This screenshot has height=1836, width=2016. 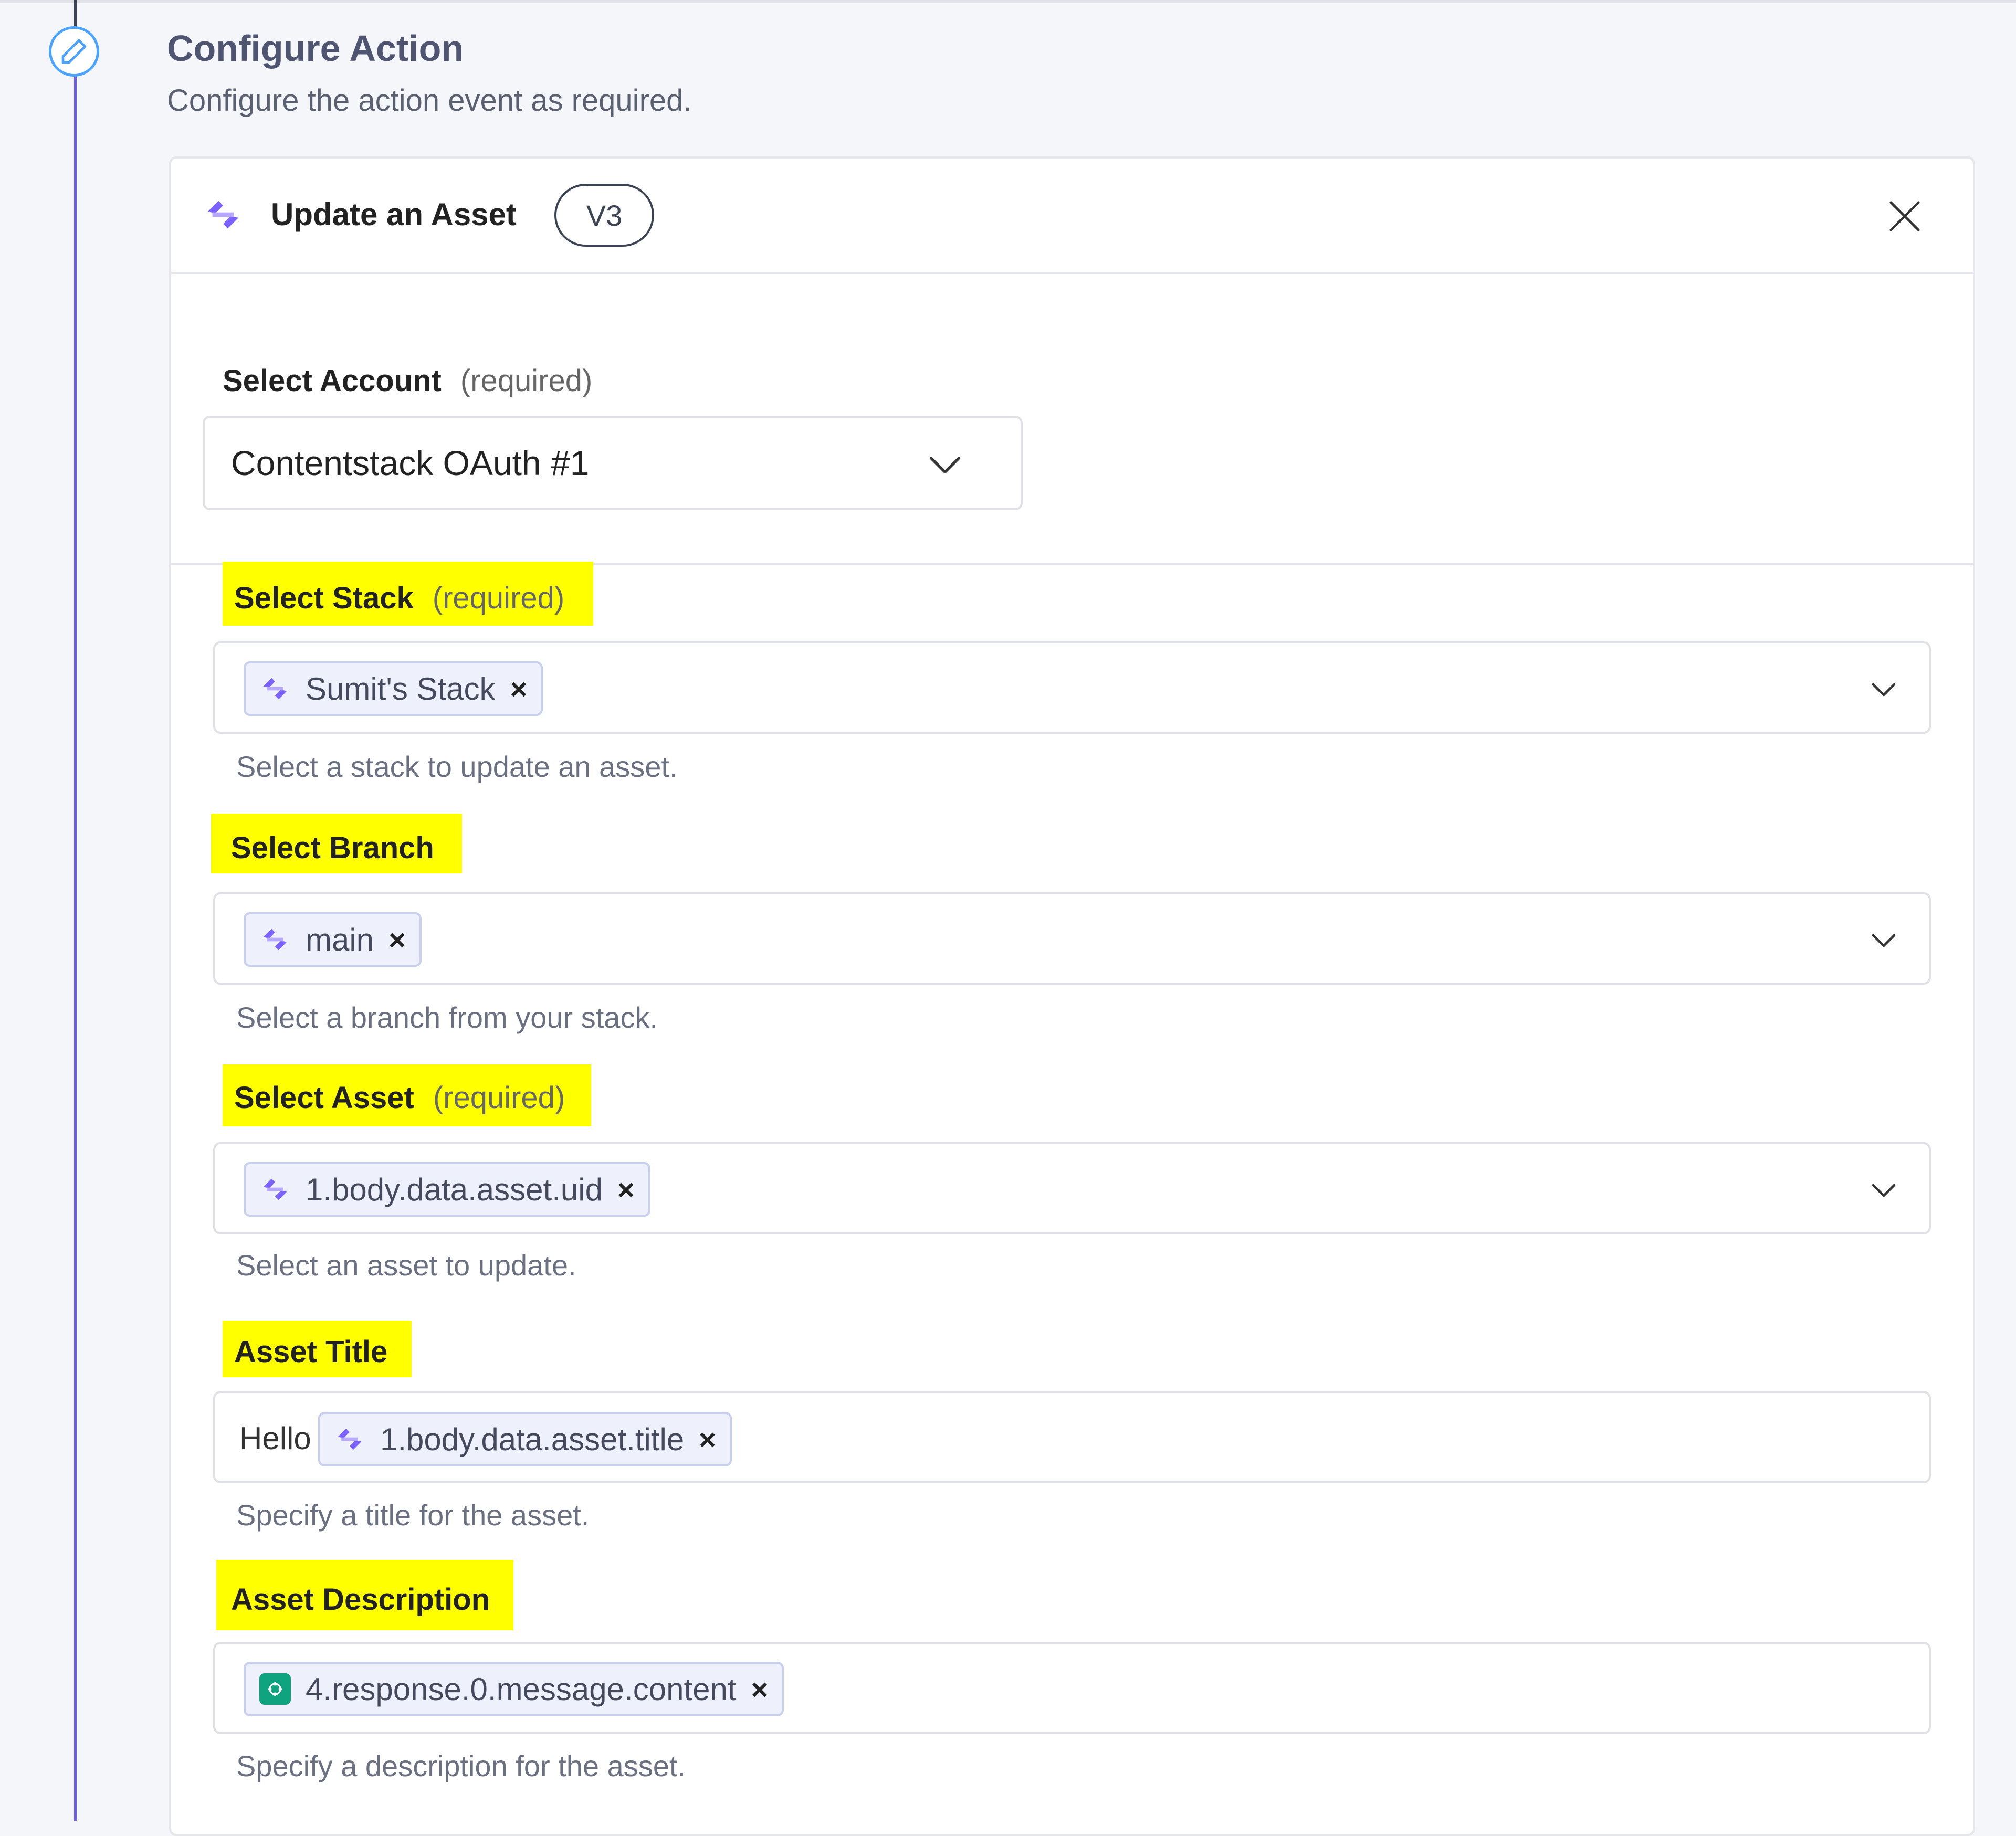 I want to click on asset-title-help-text: Specify a title for the asset., so click(x=413, y=1516).